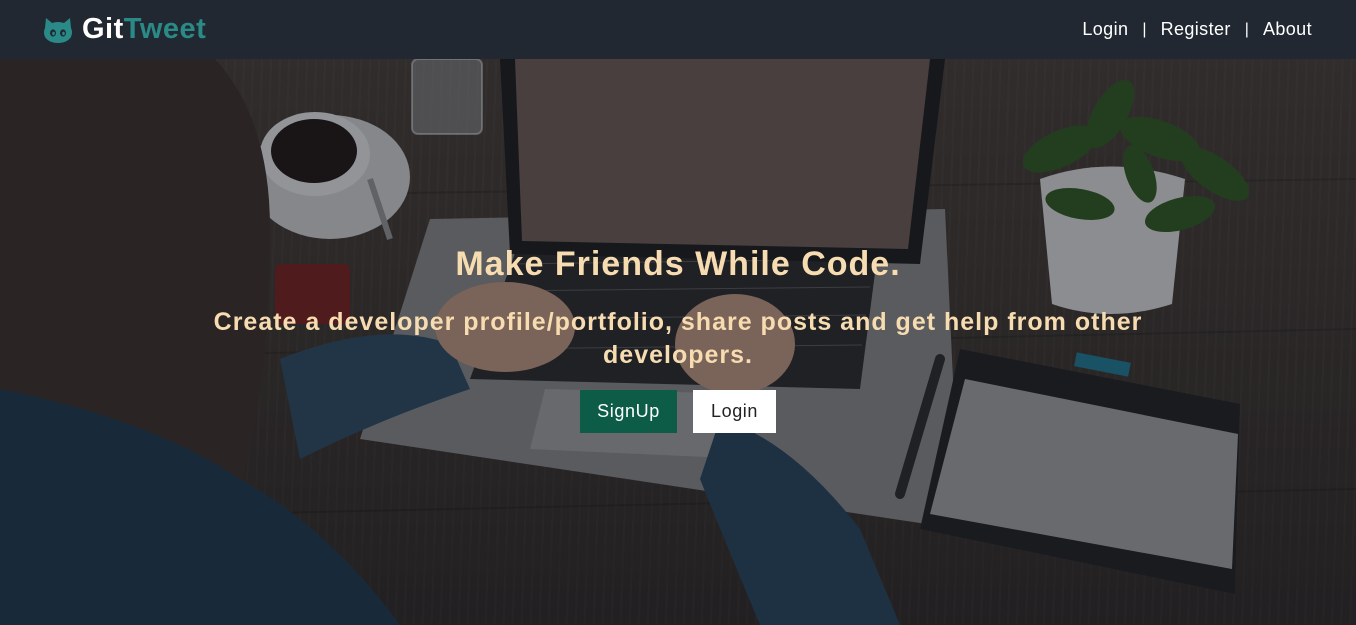  What do you see at coordinates (58, 30) in the screenshot?
I see `github-octocat-icon` at bounding box center [58, 30].